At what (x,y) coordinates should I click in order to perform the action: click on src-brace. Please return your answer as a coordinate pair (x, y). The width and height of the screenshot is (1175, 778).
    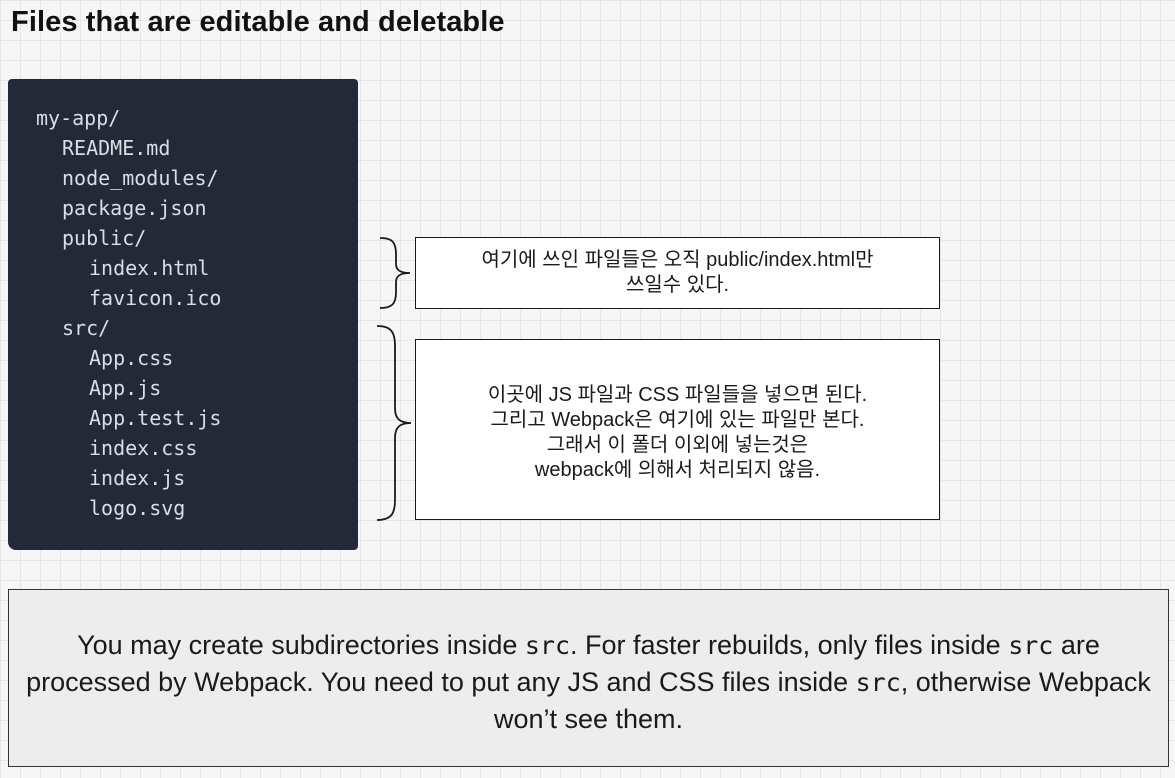
    Looking at the image, I should click on (394, 423).